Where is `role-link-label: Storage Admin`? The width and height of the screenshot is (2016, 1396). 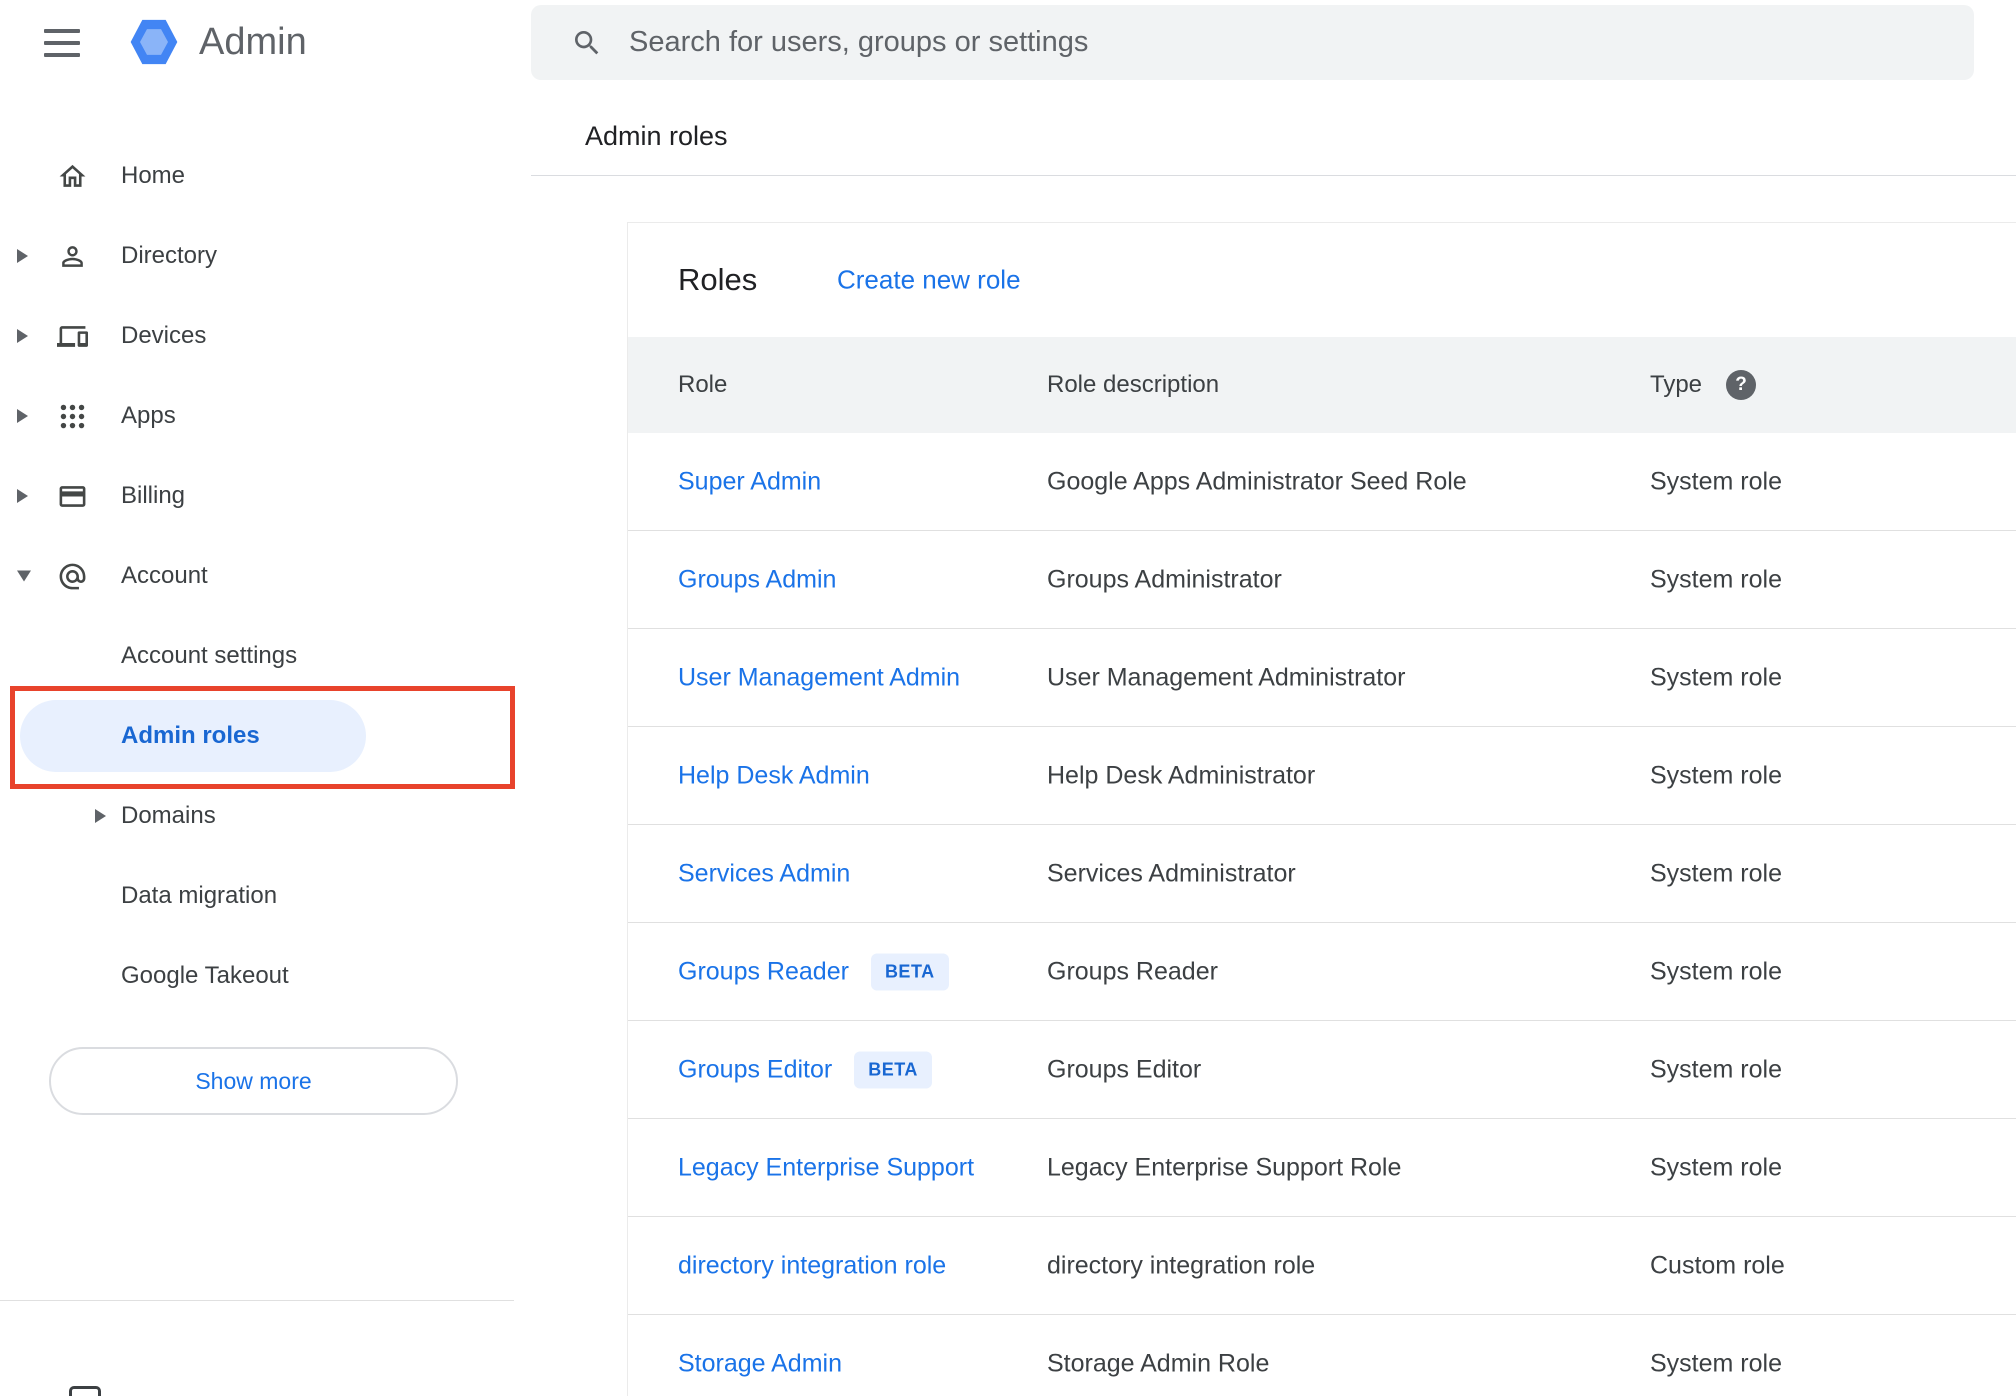
role-link-label: Storage Admin is located at coordinates (760, 1363).